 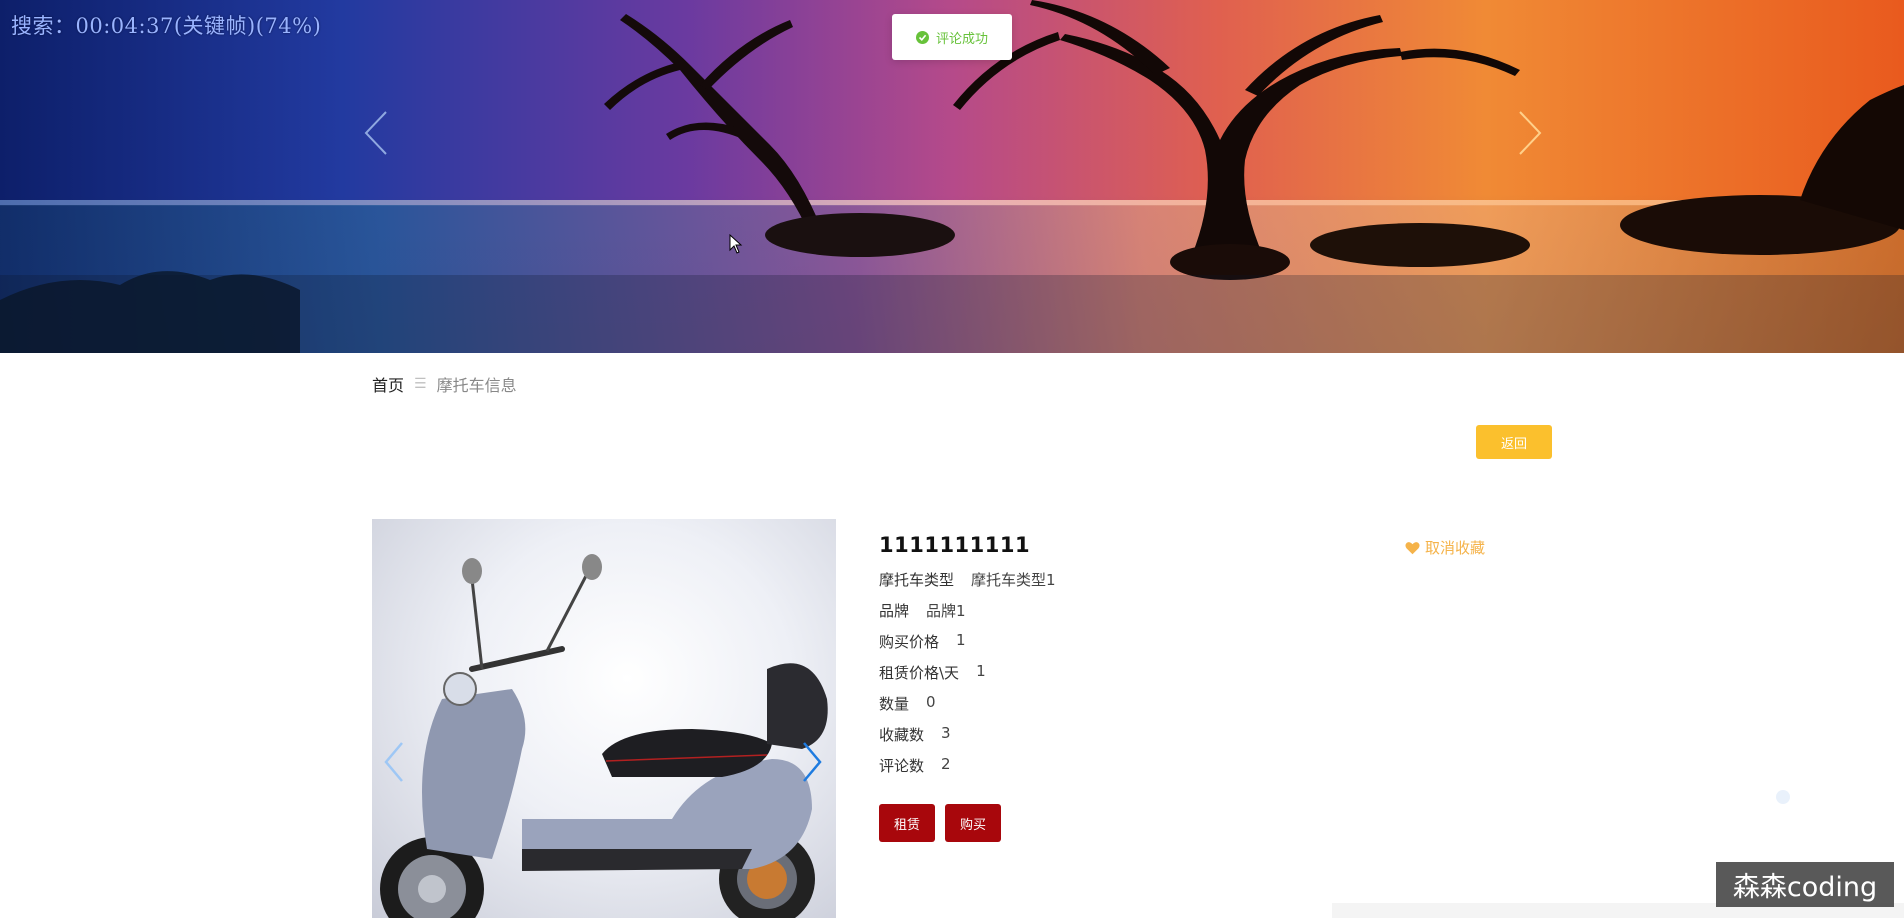 I want to click on field-value: 3, so click(x=946, y=733).